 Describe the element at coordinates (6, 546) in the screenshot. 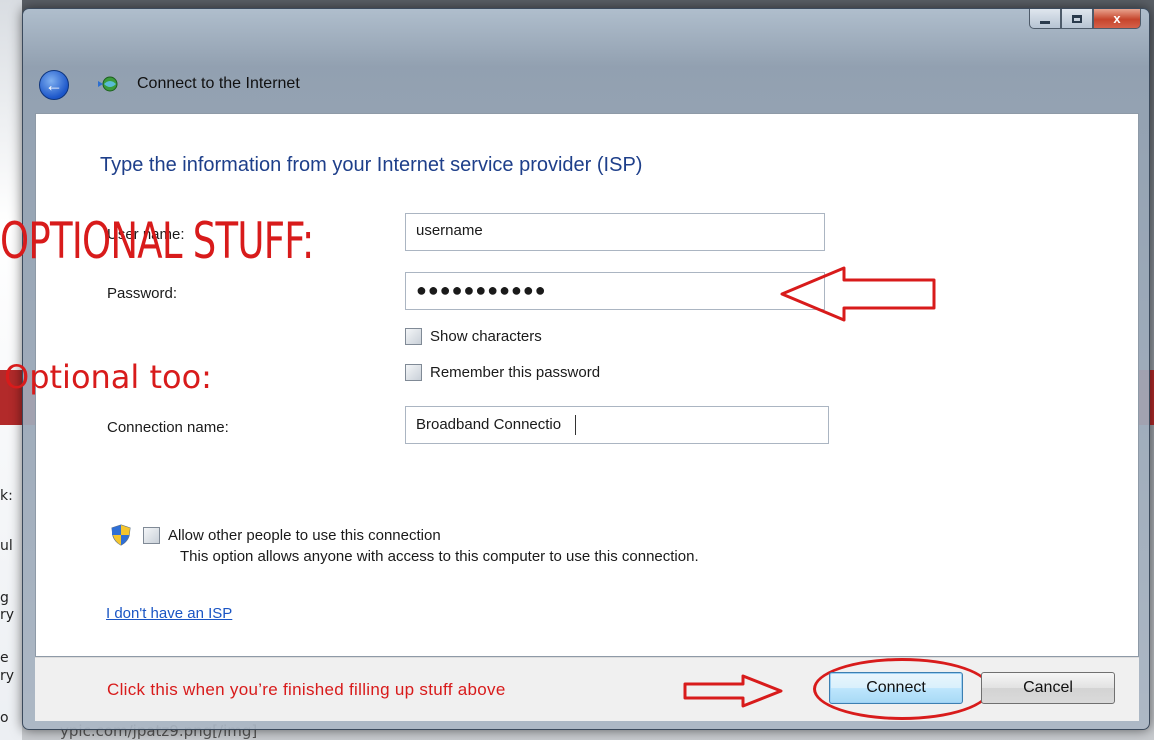

I see `background-text-fragment: ul` at that location.